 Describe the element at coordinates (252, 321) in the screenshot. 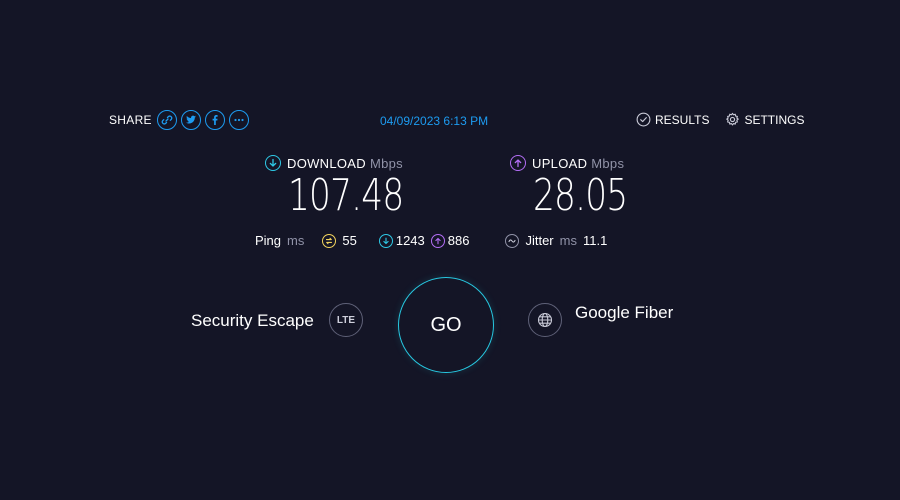

I see `isp-name-left: Security Escape` at that location.